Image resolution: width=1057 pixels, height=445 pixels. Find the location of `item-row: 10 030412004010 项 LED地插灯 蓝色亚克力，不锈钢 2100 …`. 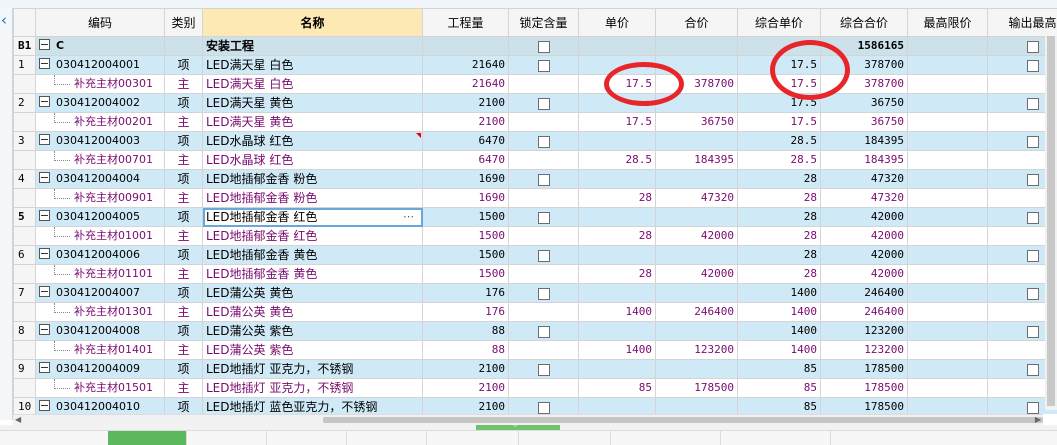

item-row: 10 030412004010 项 LED地插灯 蓝色亚克力，不锈钢 2100 … is located at coordinates (535, 406).